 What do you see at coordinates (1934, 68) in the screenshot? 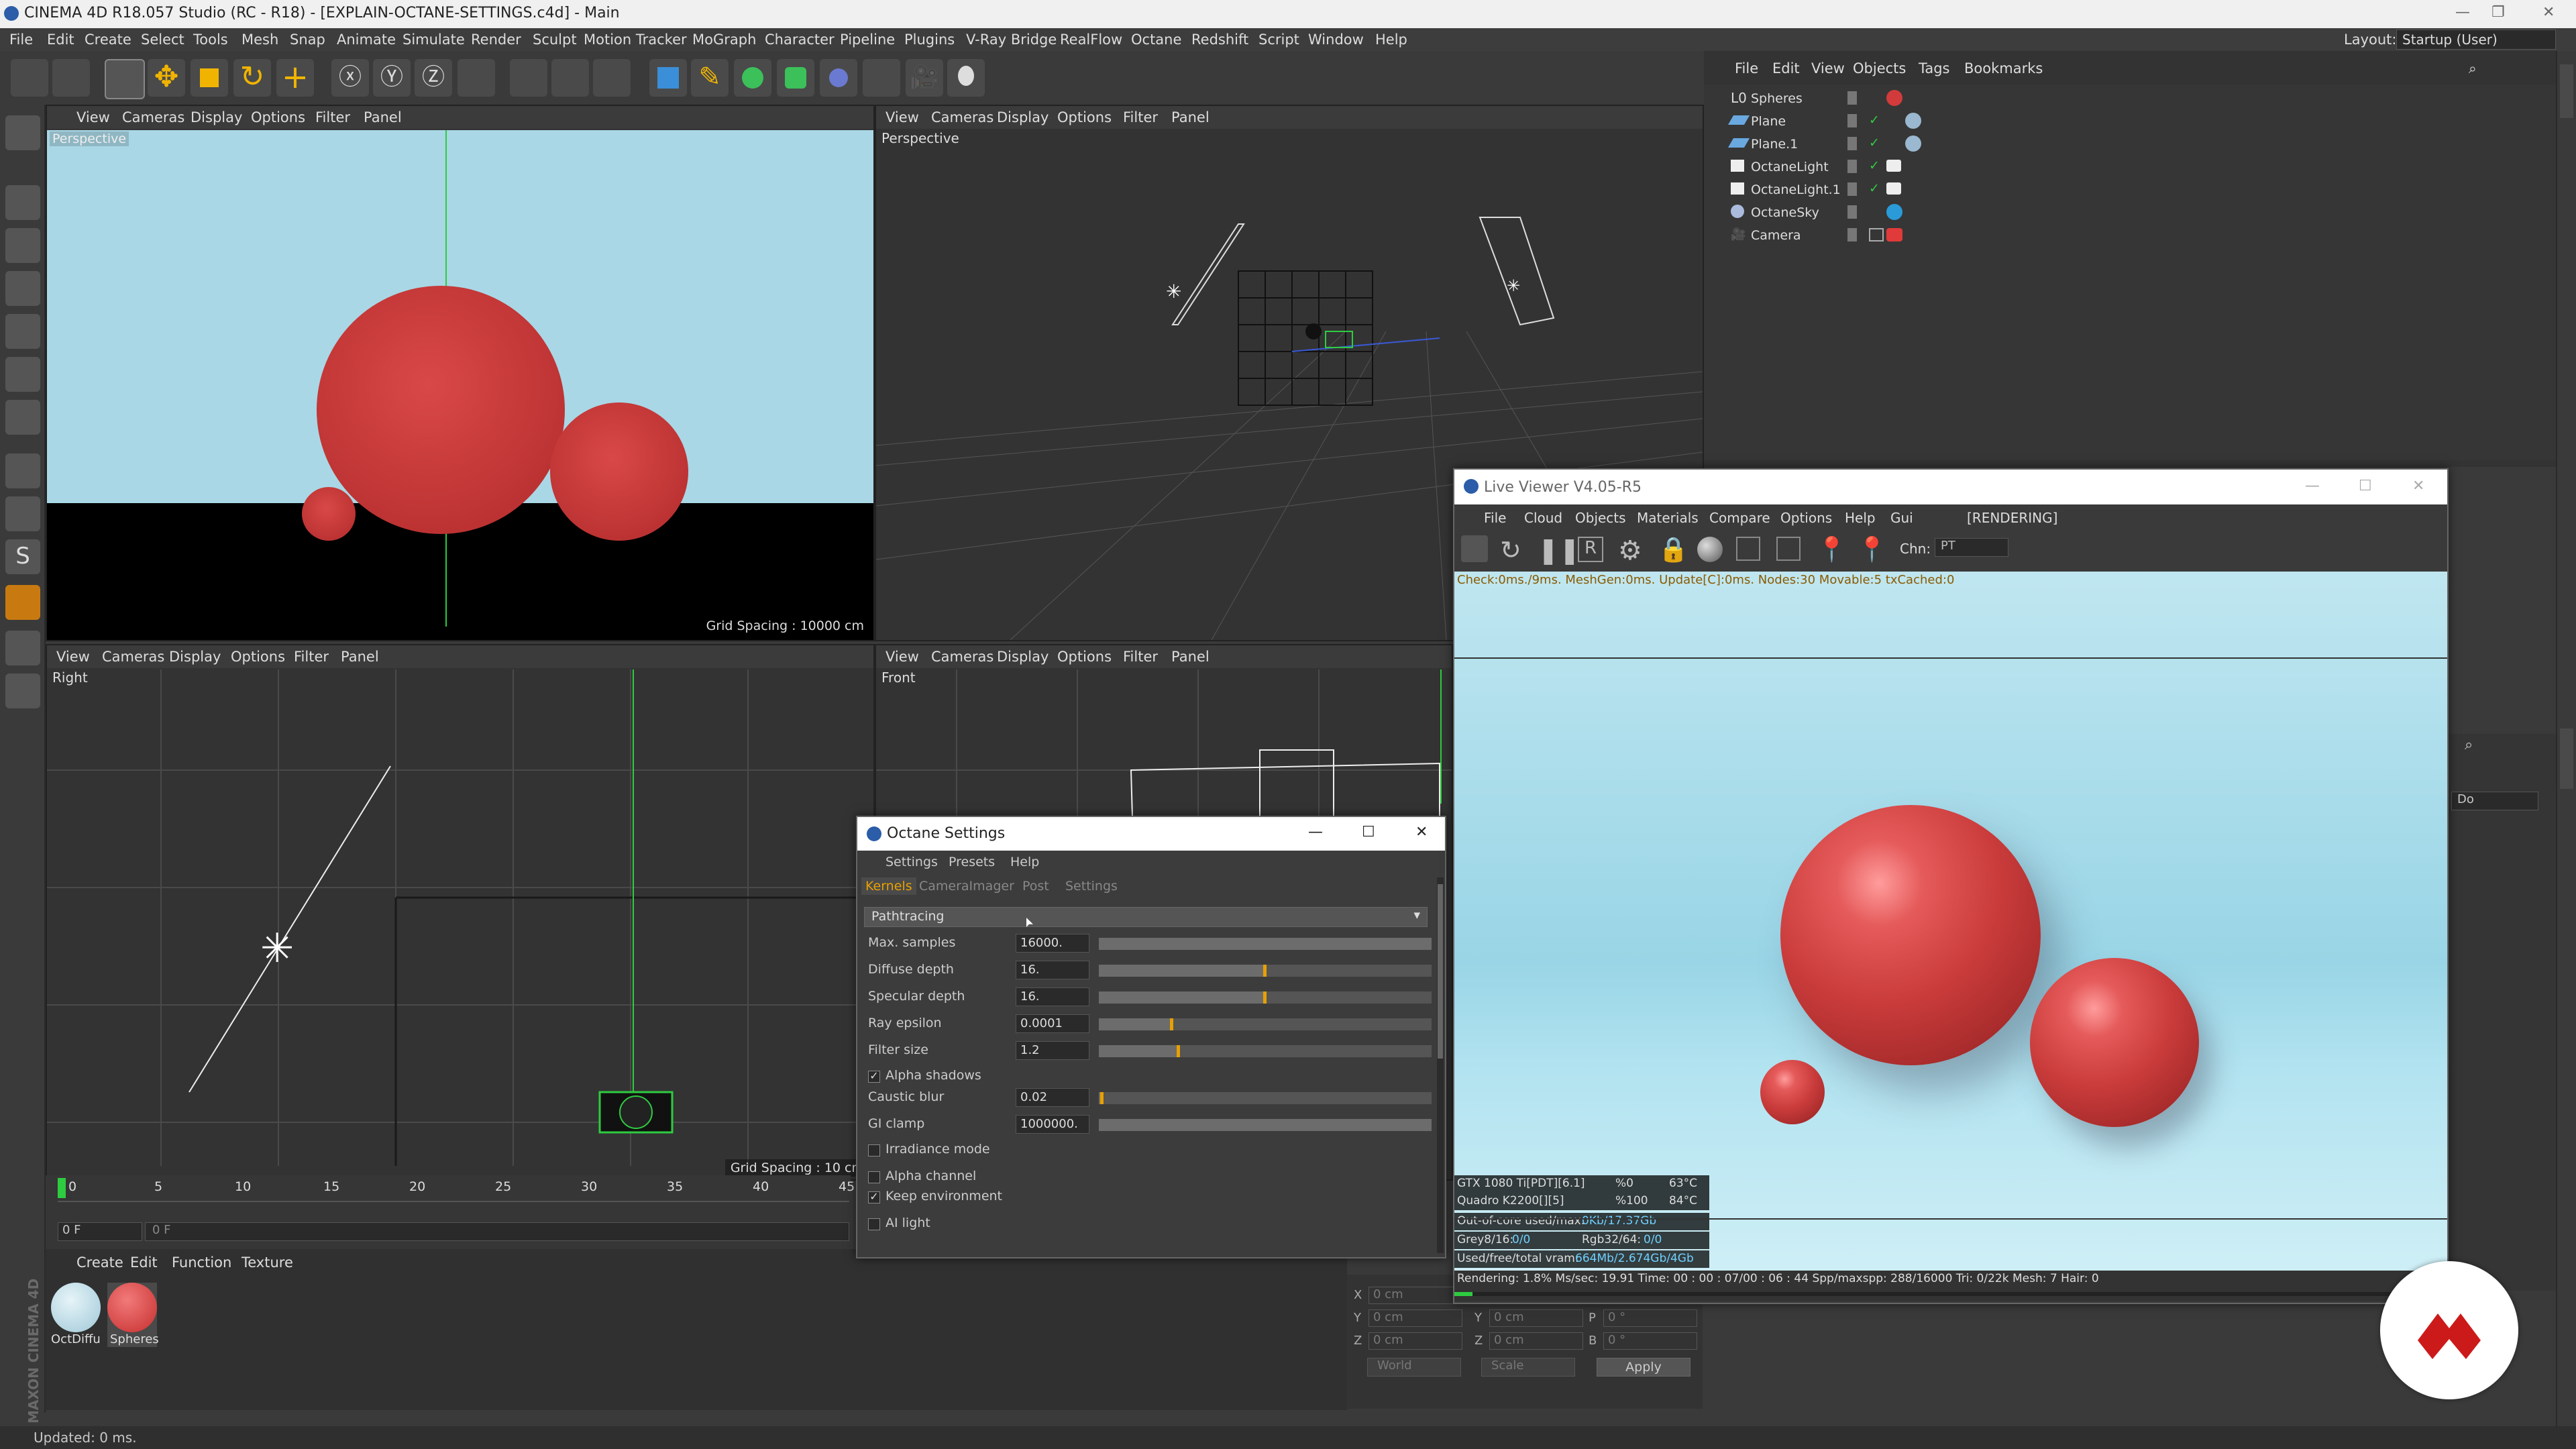
I see `om-menu-tags: Tags` at bounding box center [1934, 68].